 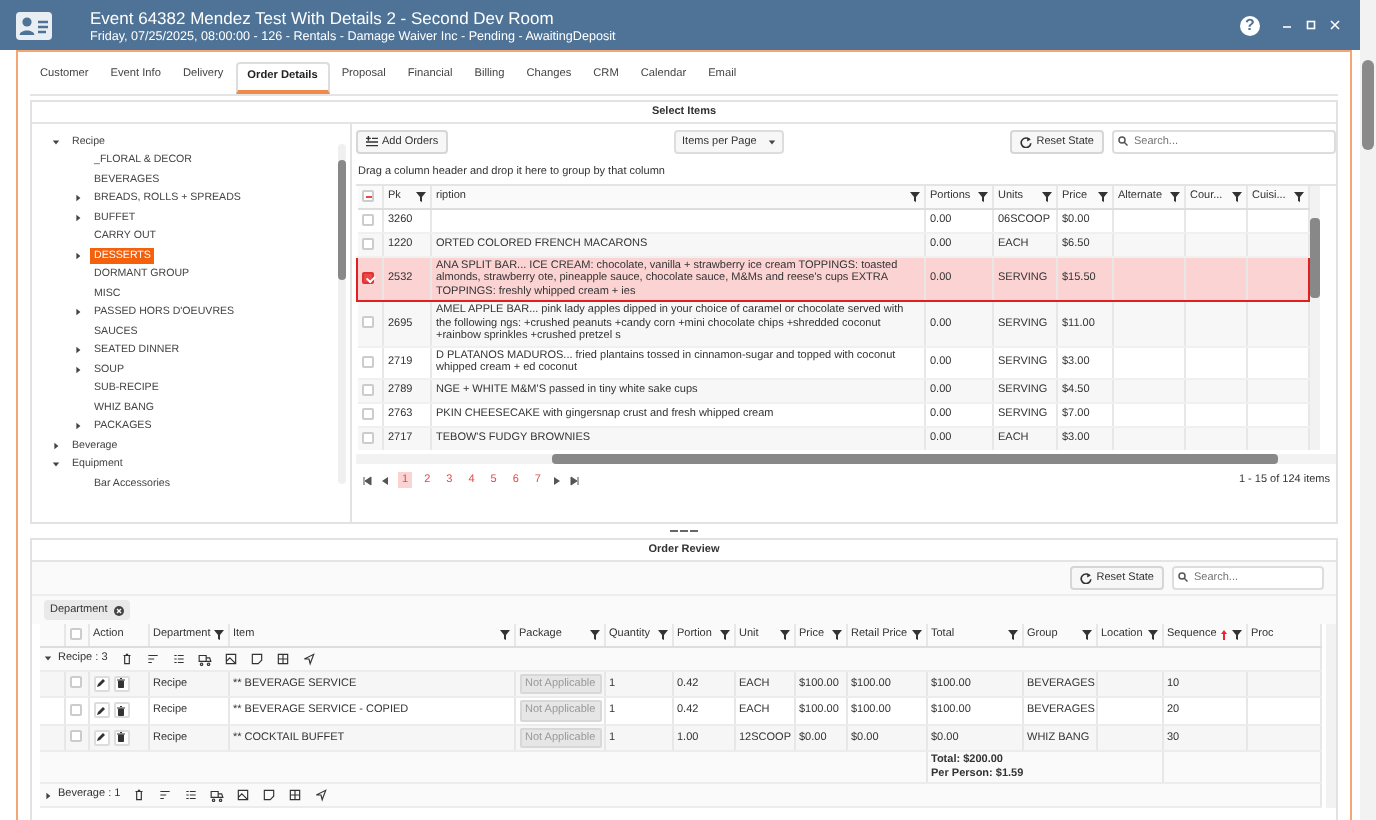 I want to click on splitter-handle-icon, so click(x=684, y=531).